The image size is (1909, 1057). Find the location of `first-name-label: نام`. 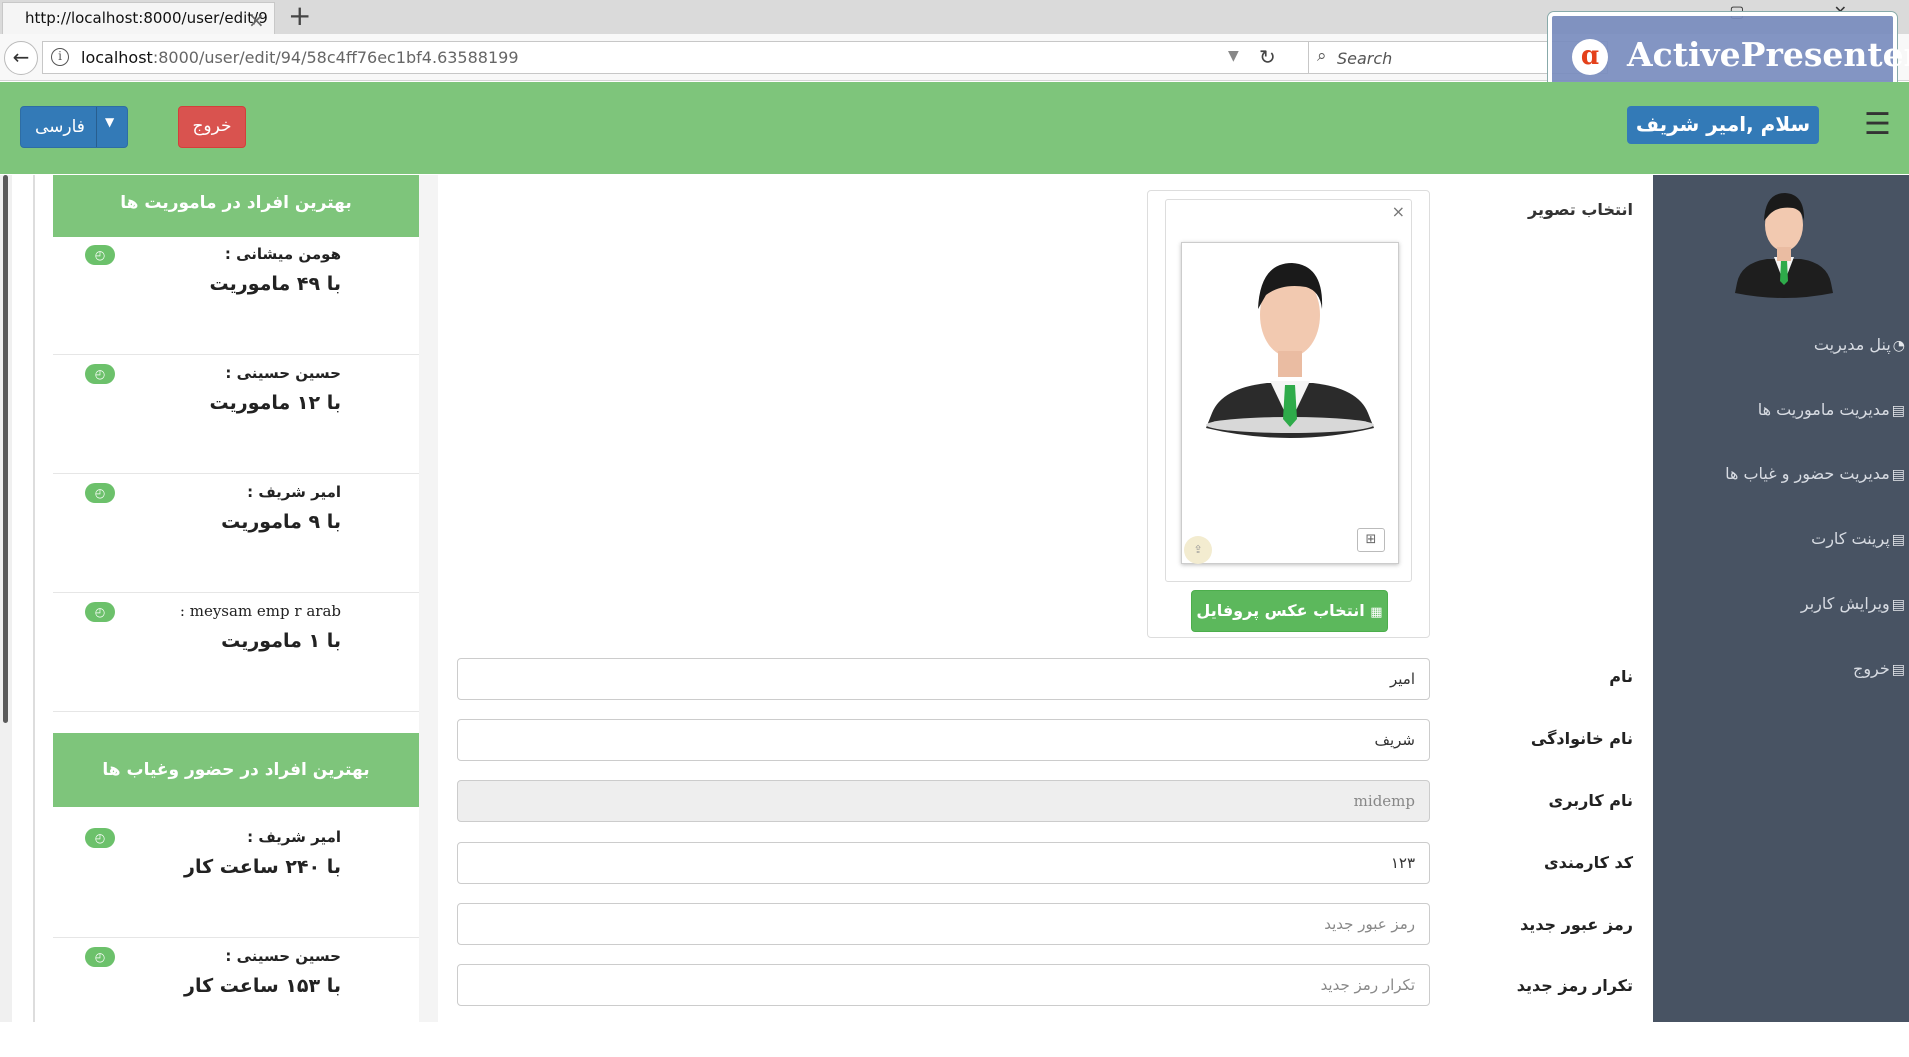

first-name-label: نام is located at coordinates (1621, 676).